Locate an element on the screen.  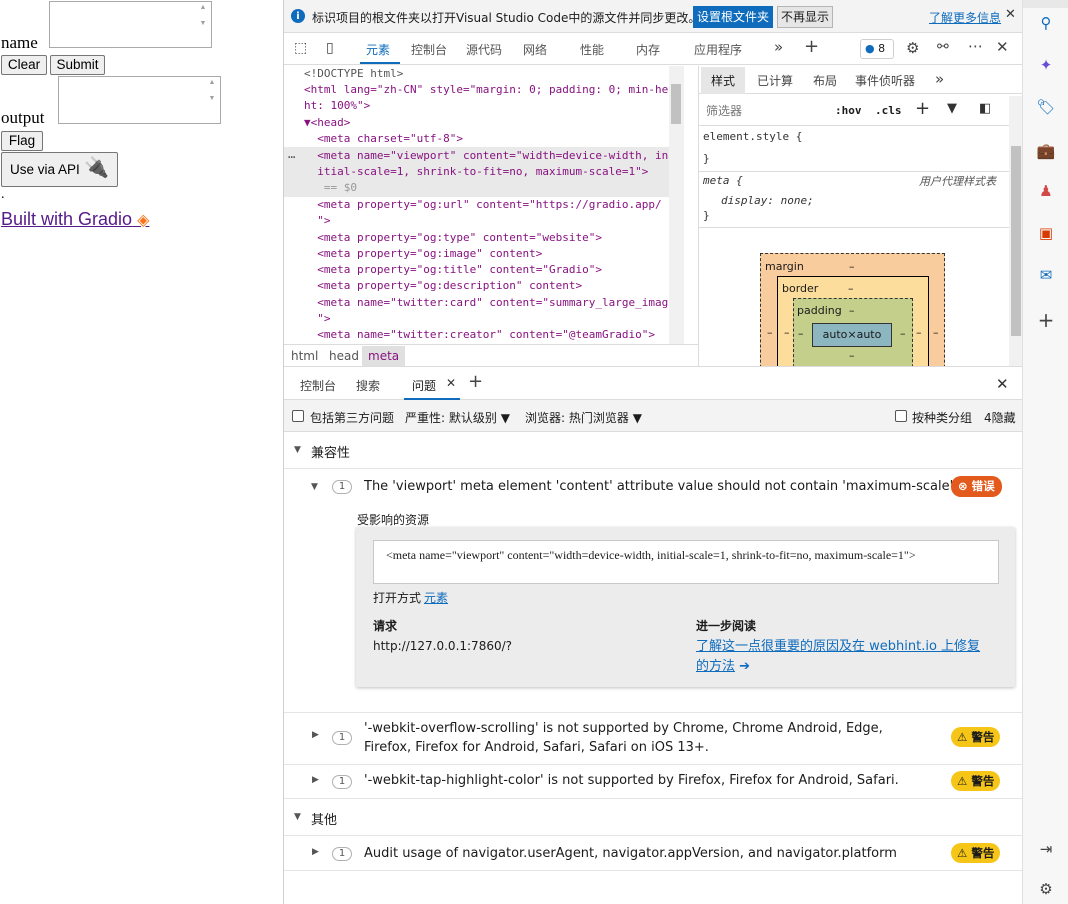
shopping-tag-icon: 🏷 is located at coordinates (1046, 107).